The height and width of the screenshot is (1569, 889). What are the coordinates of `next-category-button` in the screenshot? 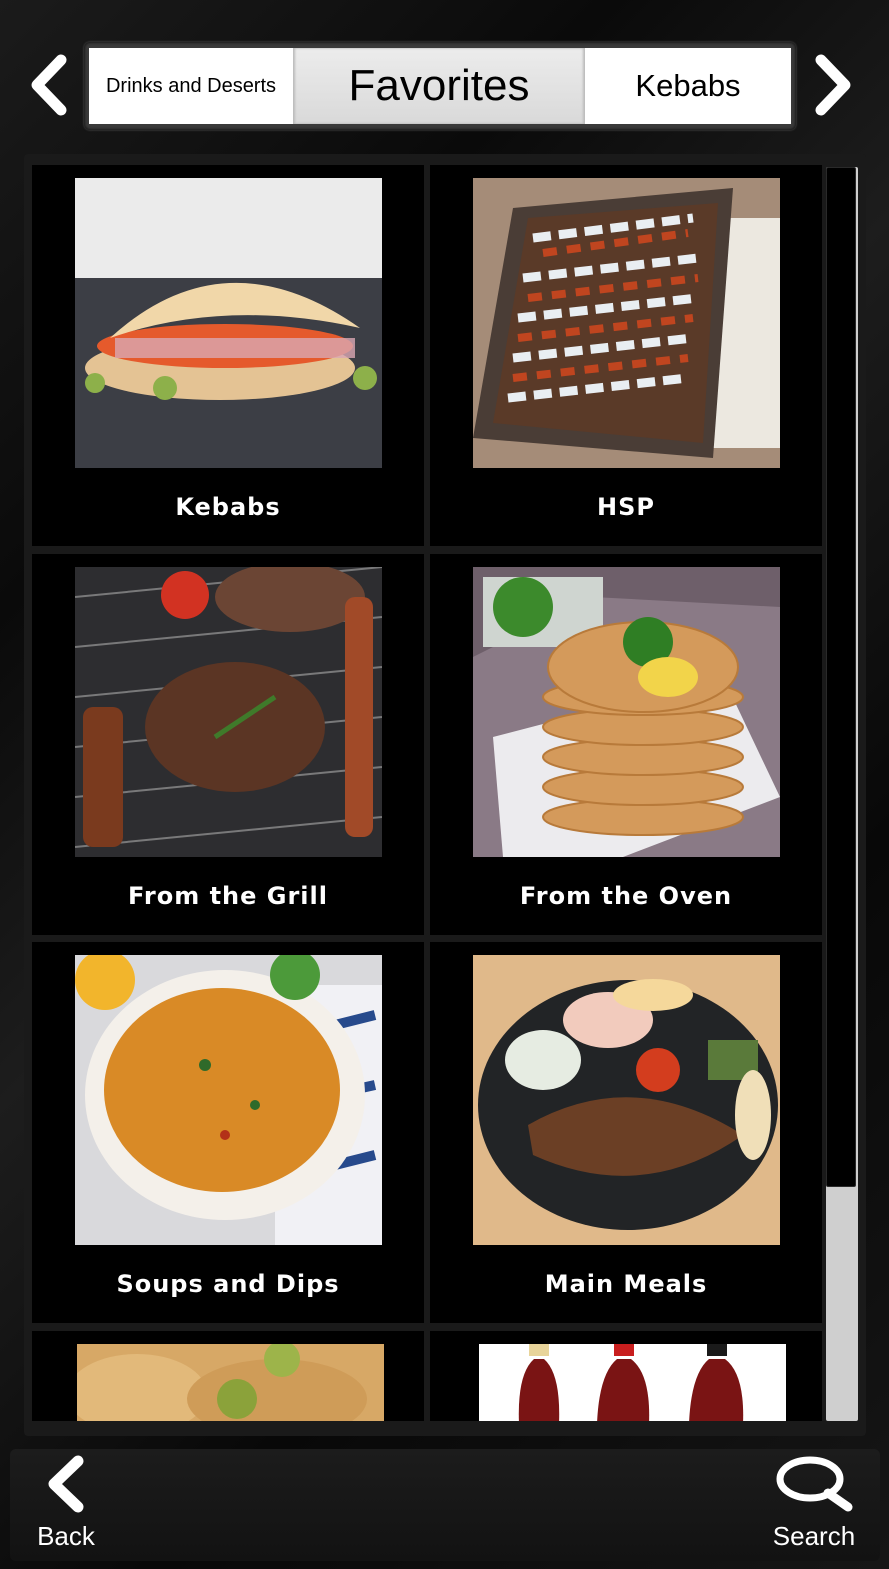 It's located at (833, 85).